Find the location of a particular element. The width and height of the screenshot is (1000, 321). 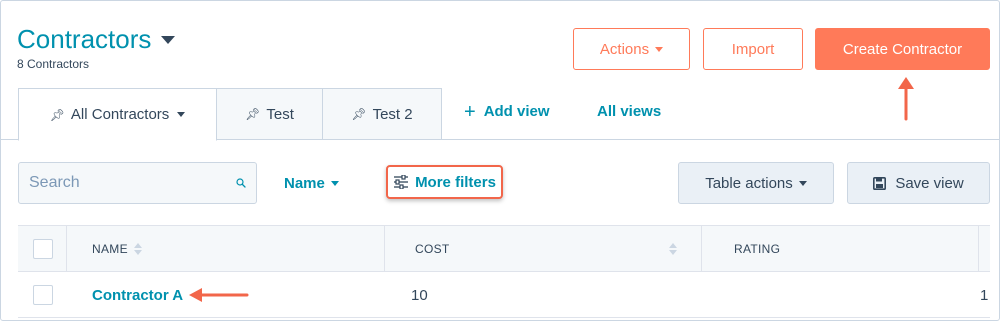

page-title: Contractors is located at coordinates (84, 39).